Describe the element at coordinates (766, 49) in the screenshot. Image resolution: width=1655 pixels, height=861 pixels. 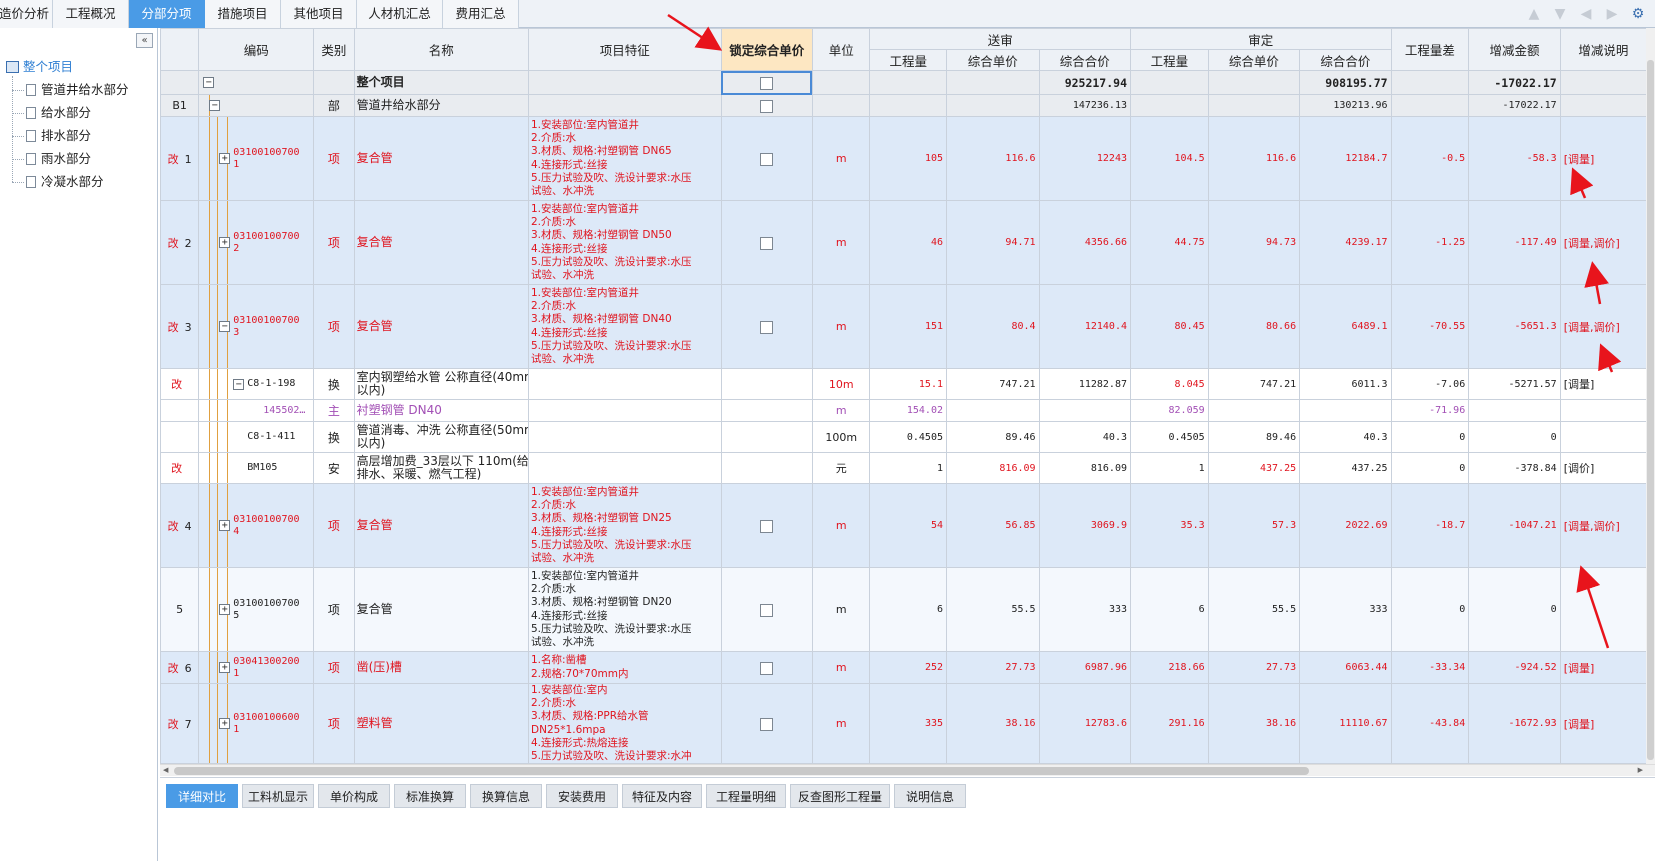
I see `header-lock-unit-price: 锁定综合单价` at that location.